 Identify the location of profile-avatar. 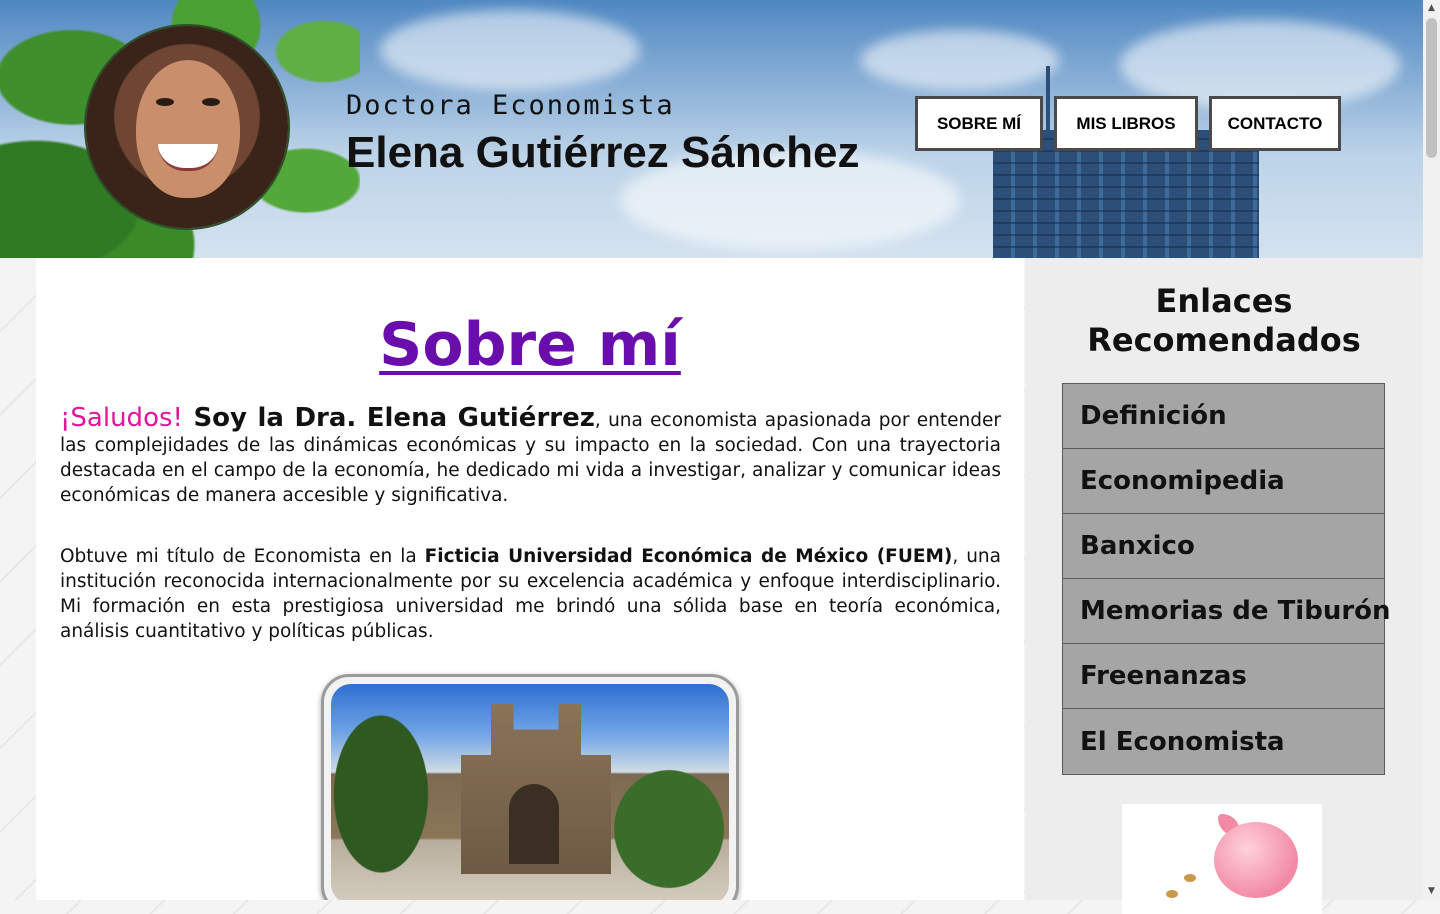
(187, 127).